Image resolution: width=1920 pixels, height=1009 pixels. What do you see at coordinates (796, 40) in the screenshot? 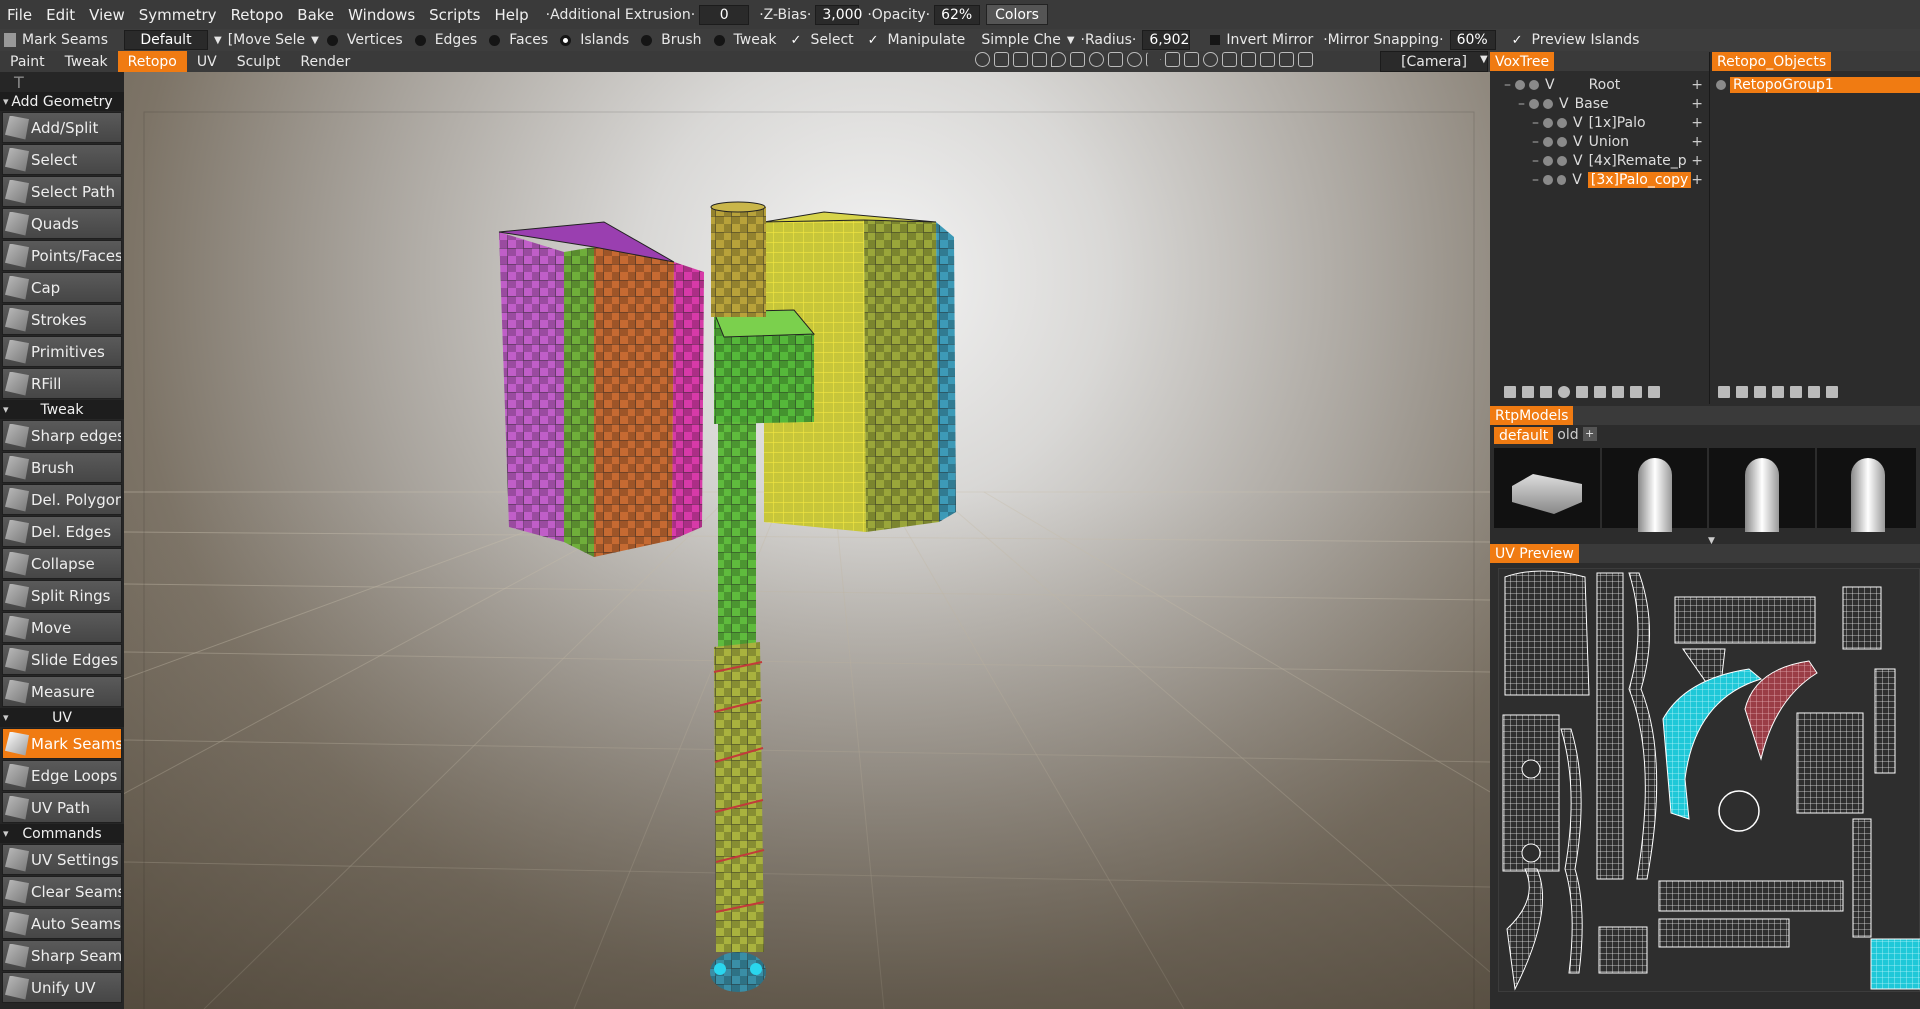
I see `select-checkbox: ✓` at bounding box center [796, 40].